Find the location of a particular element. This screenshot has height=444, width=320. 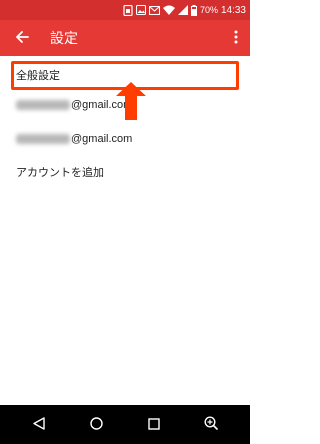

more-vert-icon is located at coordinates (236, 38).